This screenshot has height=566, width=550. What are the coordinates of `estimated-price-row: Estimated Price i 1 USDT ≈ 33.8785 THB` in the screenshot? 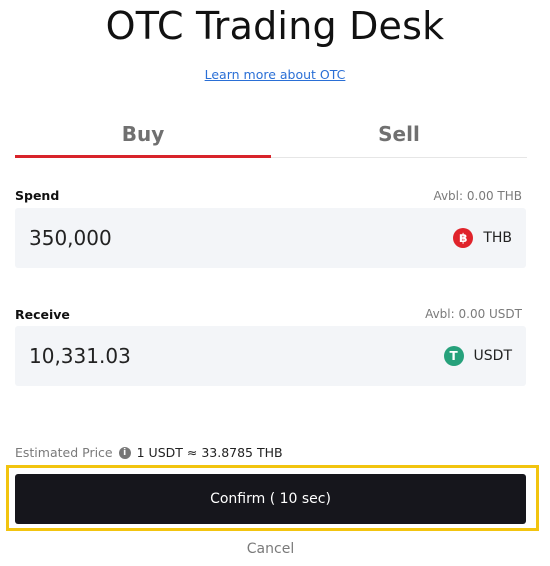 It's located at (149, 452).